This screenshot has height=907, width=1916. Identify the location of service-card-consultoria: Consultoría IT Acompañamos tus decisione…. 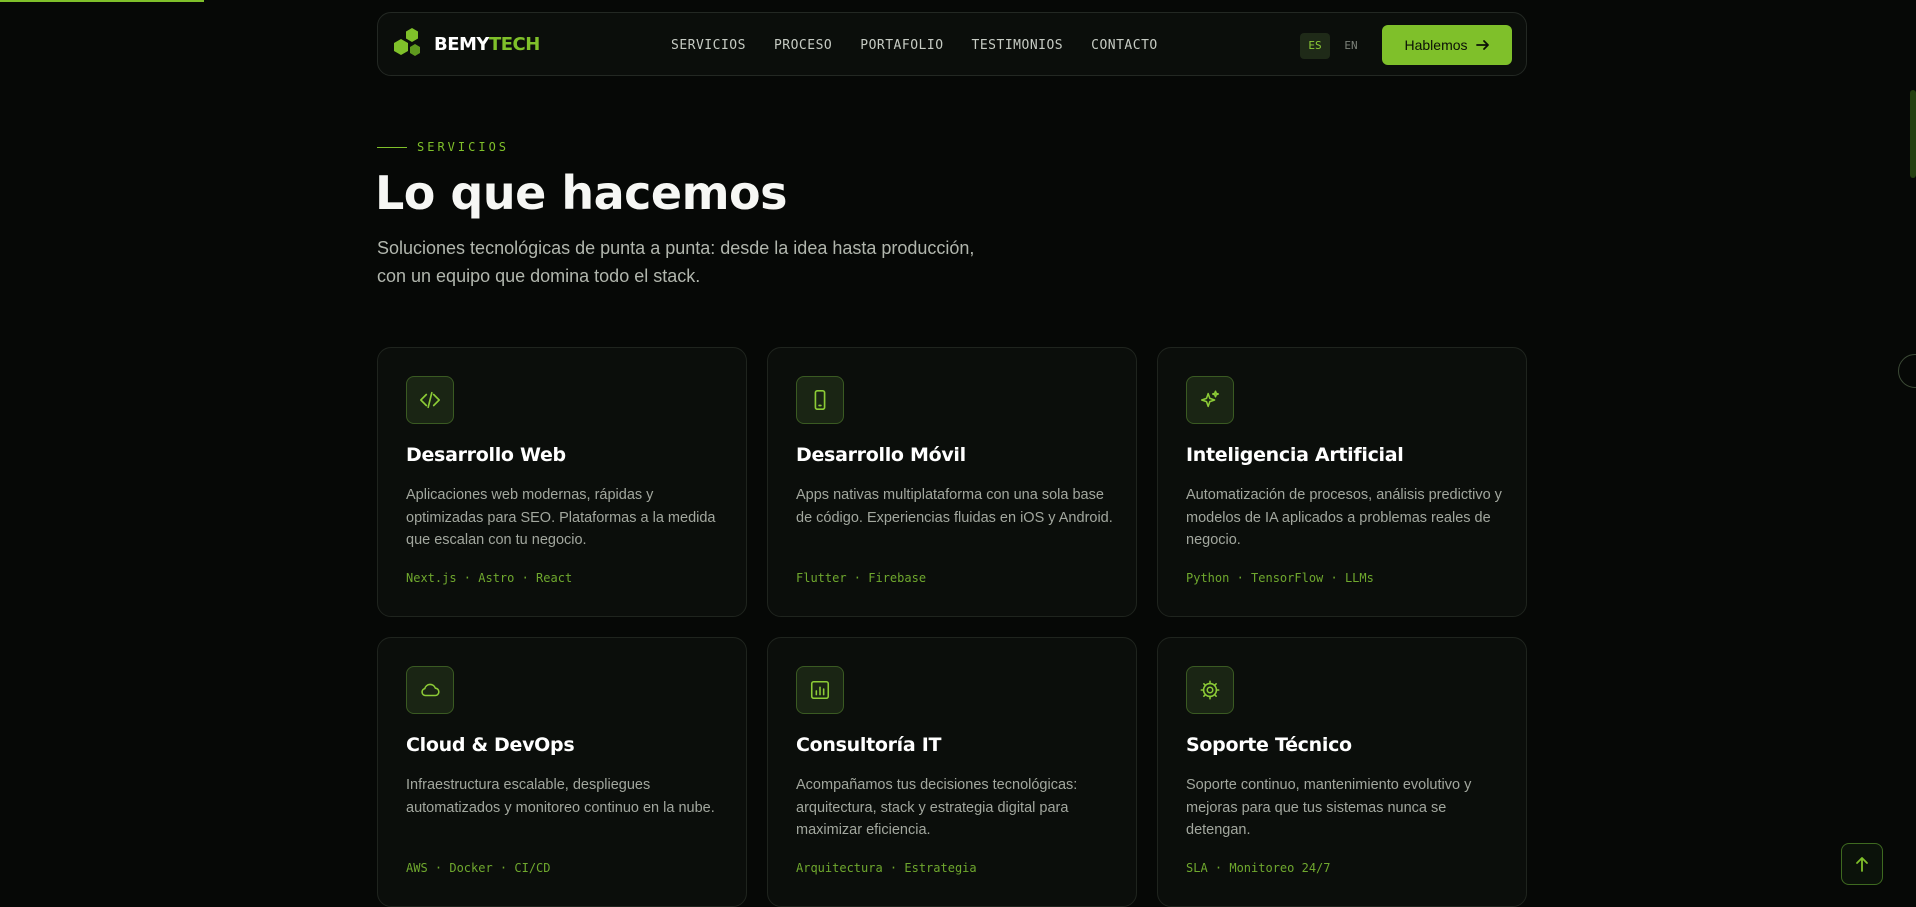
(952, 772).